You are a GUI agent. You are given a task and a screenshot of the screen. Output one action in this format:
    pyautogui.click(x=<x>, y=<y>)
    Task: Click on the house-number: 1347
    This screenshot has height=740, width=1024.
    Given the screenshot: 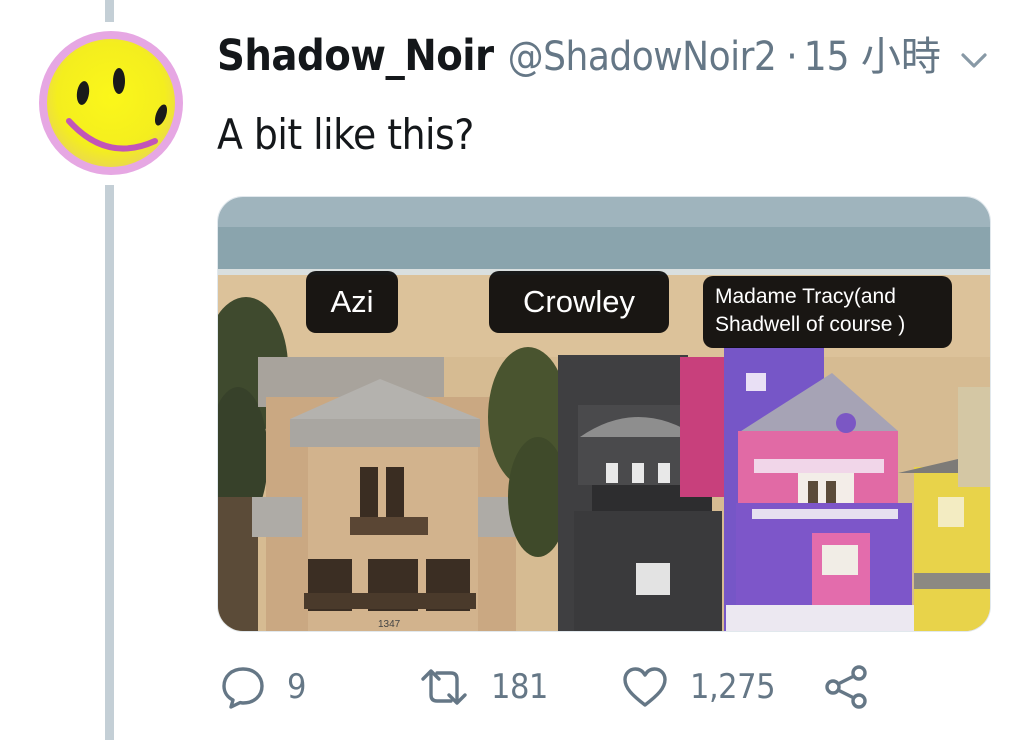 What is the action you would take?
    pyautogui.click(x=389, y=624)
    